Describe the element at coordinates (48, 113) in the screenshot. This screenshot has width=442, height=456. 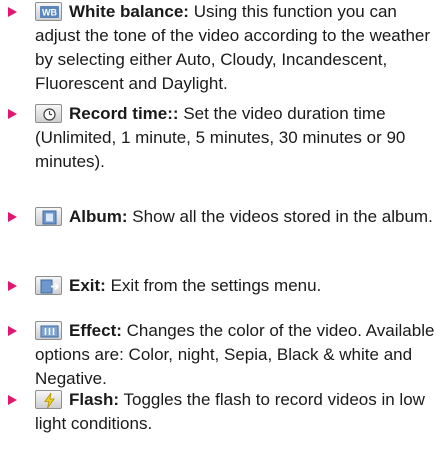
I see `clock-icon` at that location.